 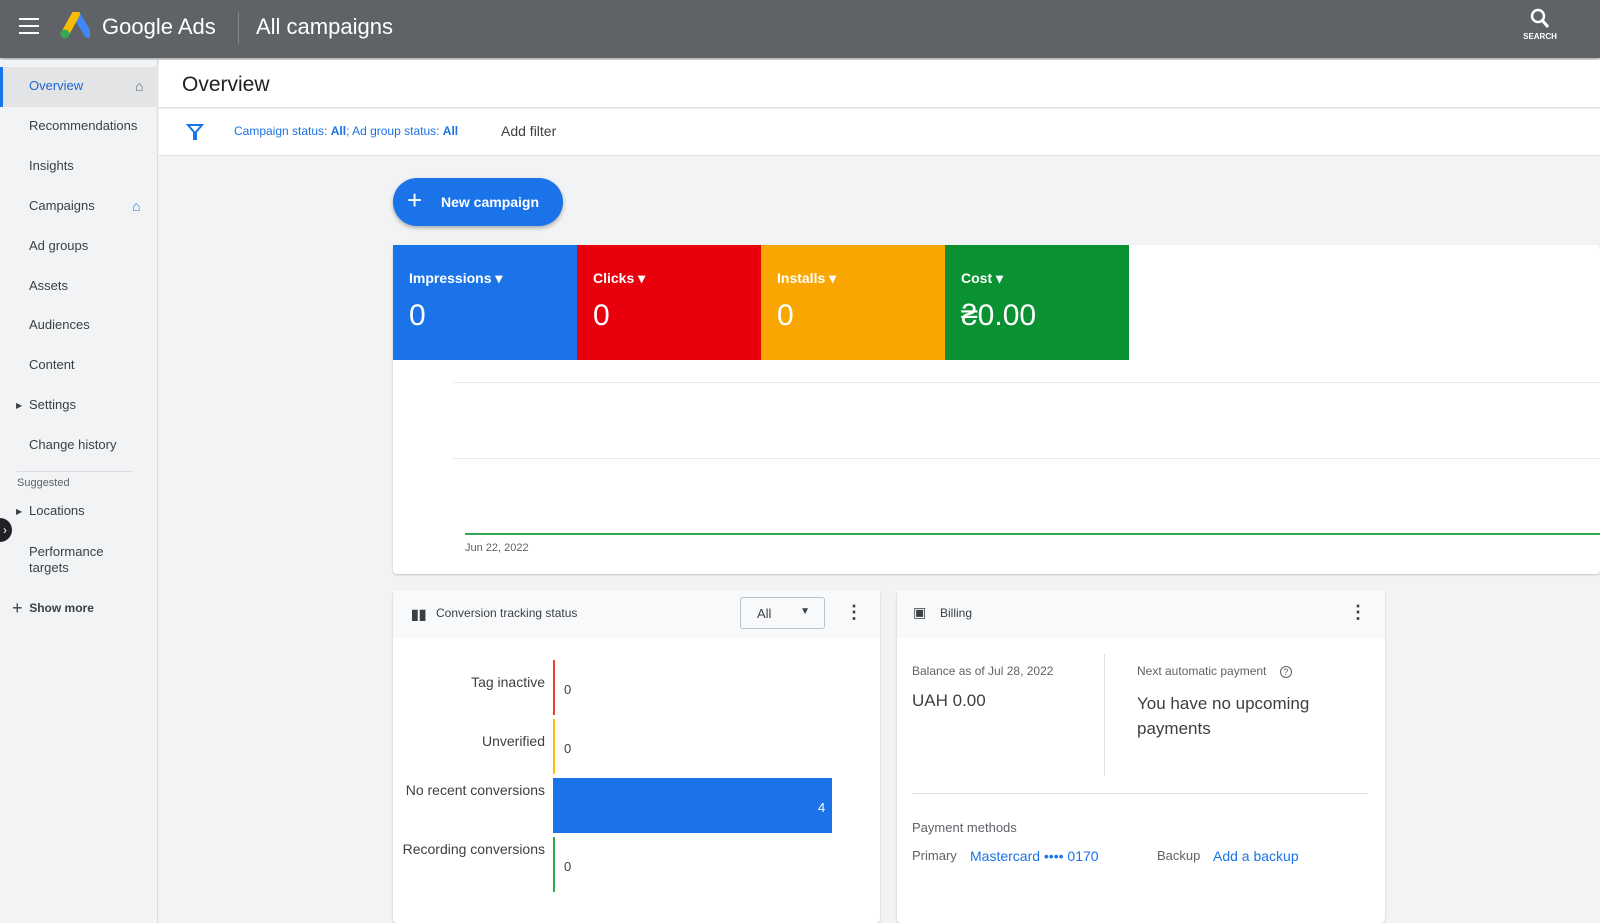 What do you see at coordinates (73, 444) in the screenshot?
I see `sidebar-item-label: Change history` at bounding box center [73, 444].